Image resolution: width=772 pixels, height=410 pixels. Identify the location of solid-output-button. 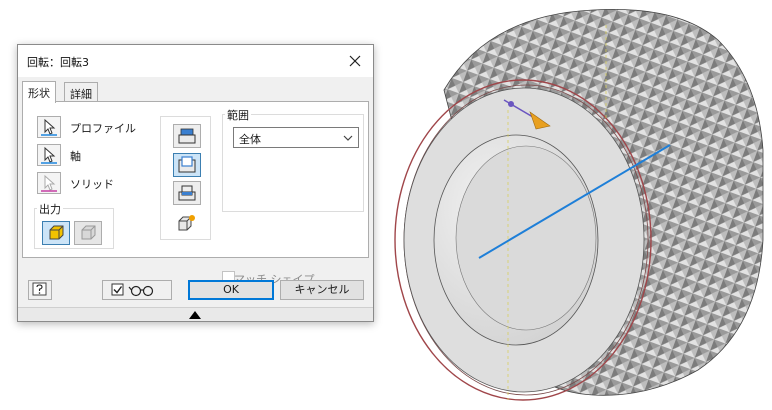
(56, 233).